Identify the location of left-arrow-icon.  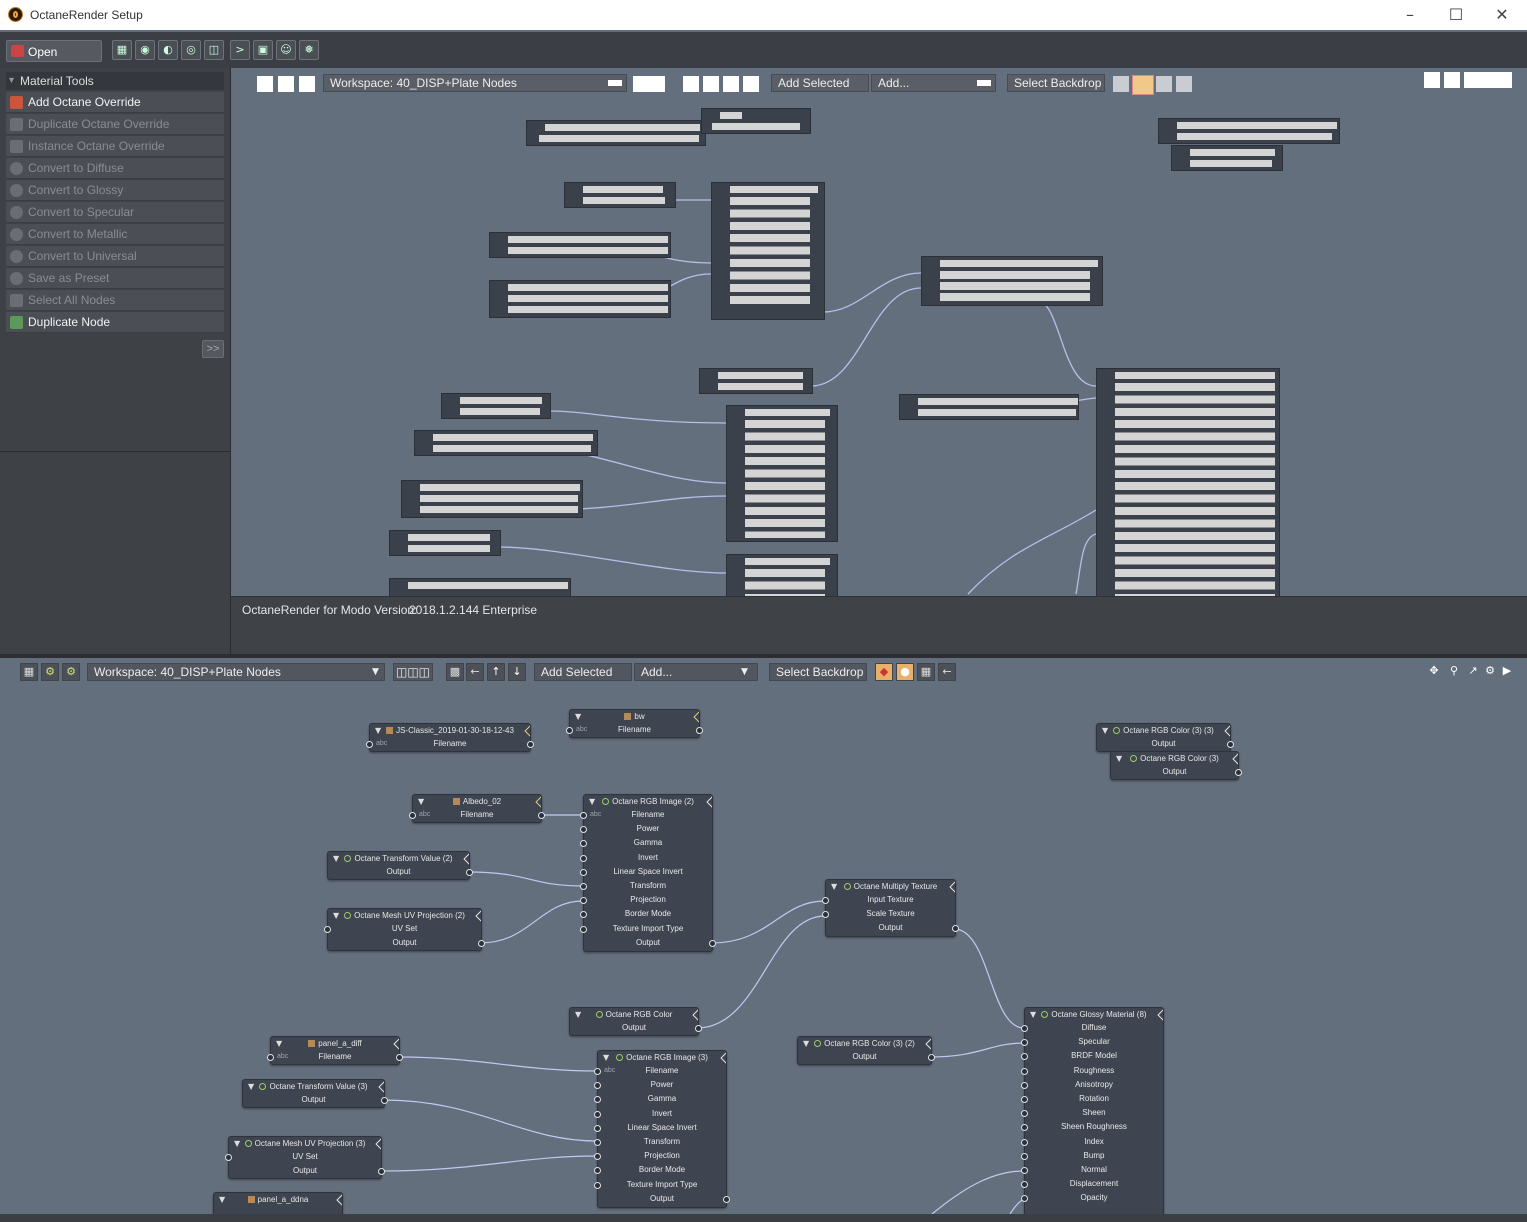
(711, 84).